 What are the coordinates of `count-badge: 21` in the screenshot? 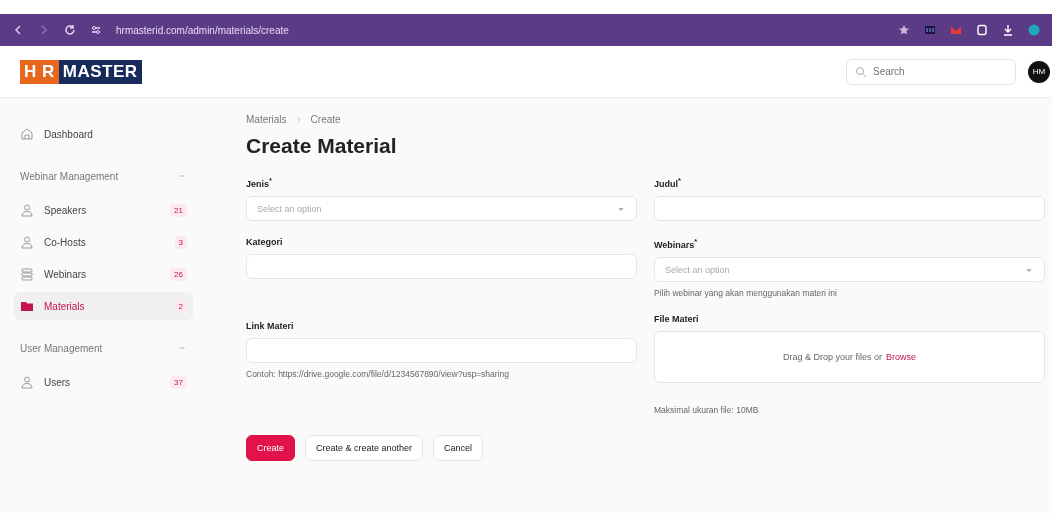 It's located at (178, 210).